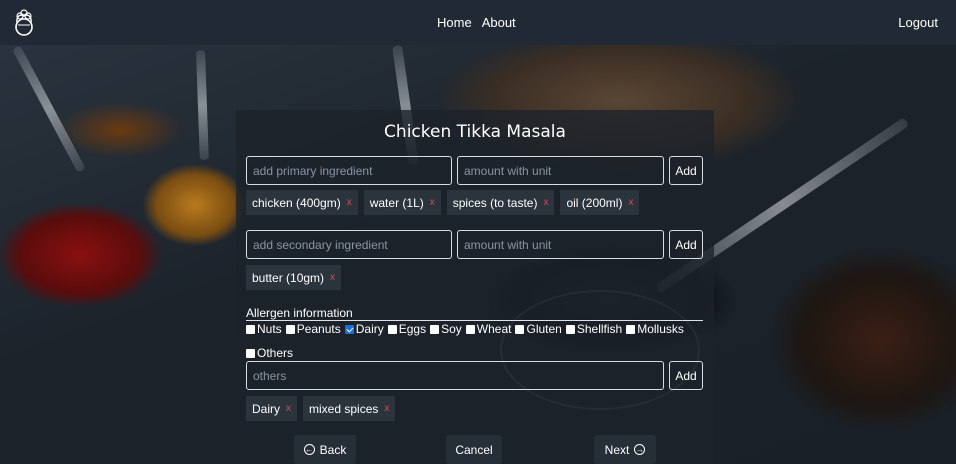 This screenshot has height=464, width=956. I want to click on checkbox-label: Mollusks, so click(660, 329).